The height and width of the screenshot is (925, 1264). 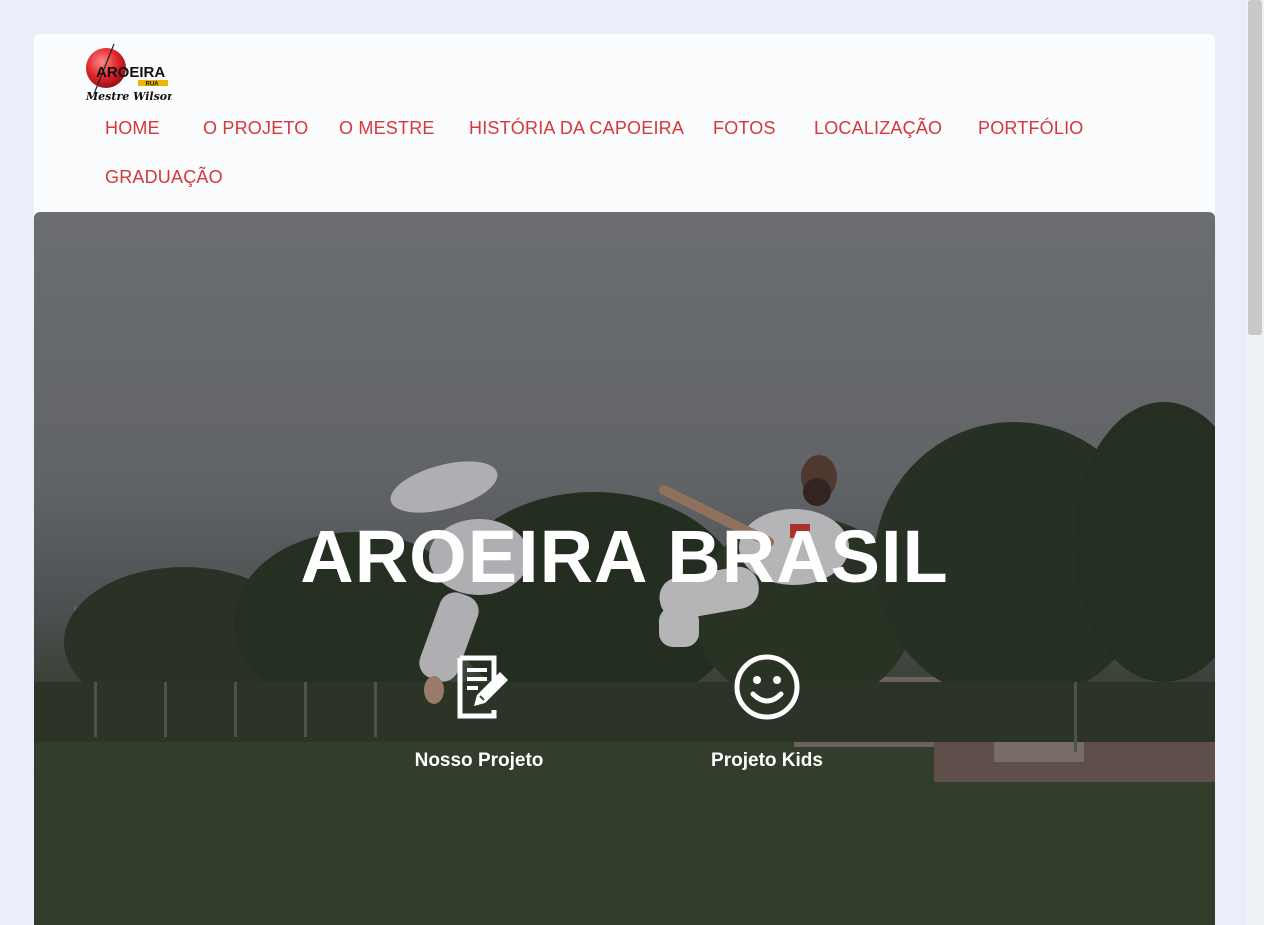 I want to click on nav-item-localizacao: Localização, so click(x=878, y=128).